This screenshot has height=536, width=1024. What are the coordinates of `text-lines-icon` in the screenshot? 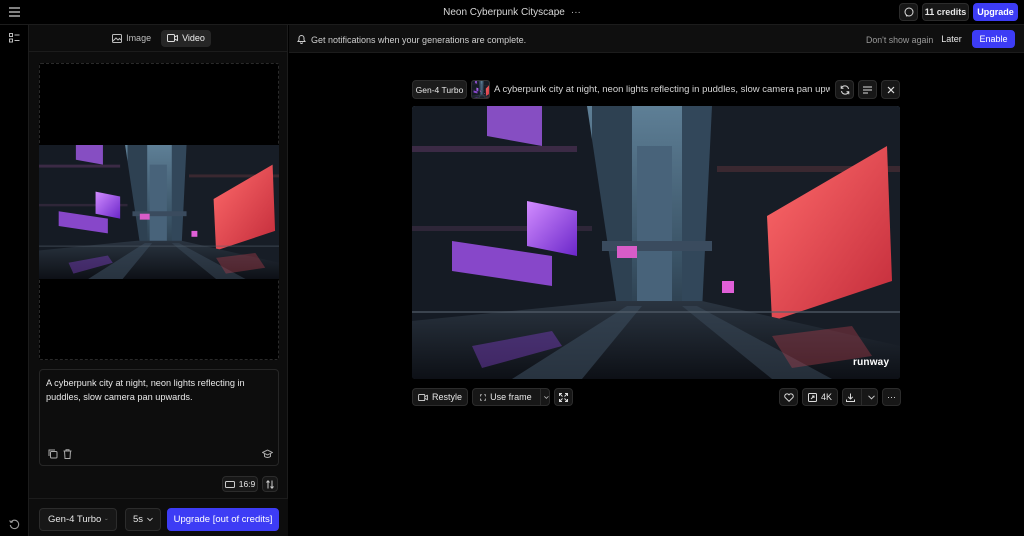 It's located at (867, 89).